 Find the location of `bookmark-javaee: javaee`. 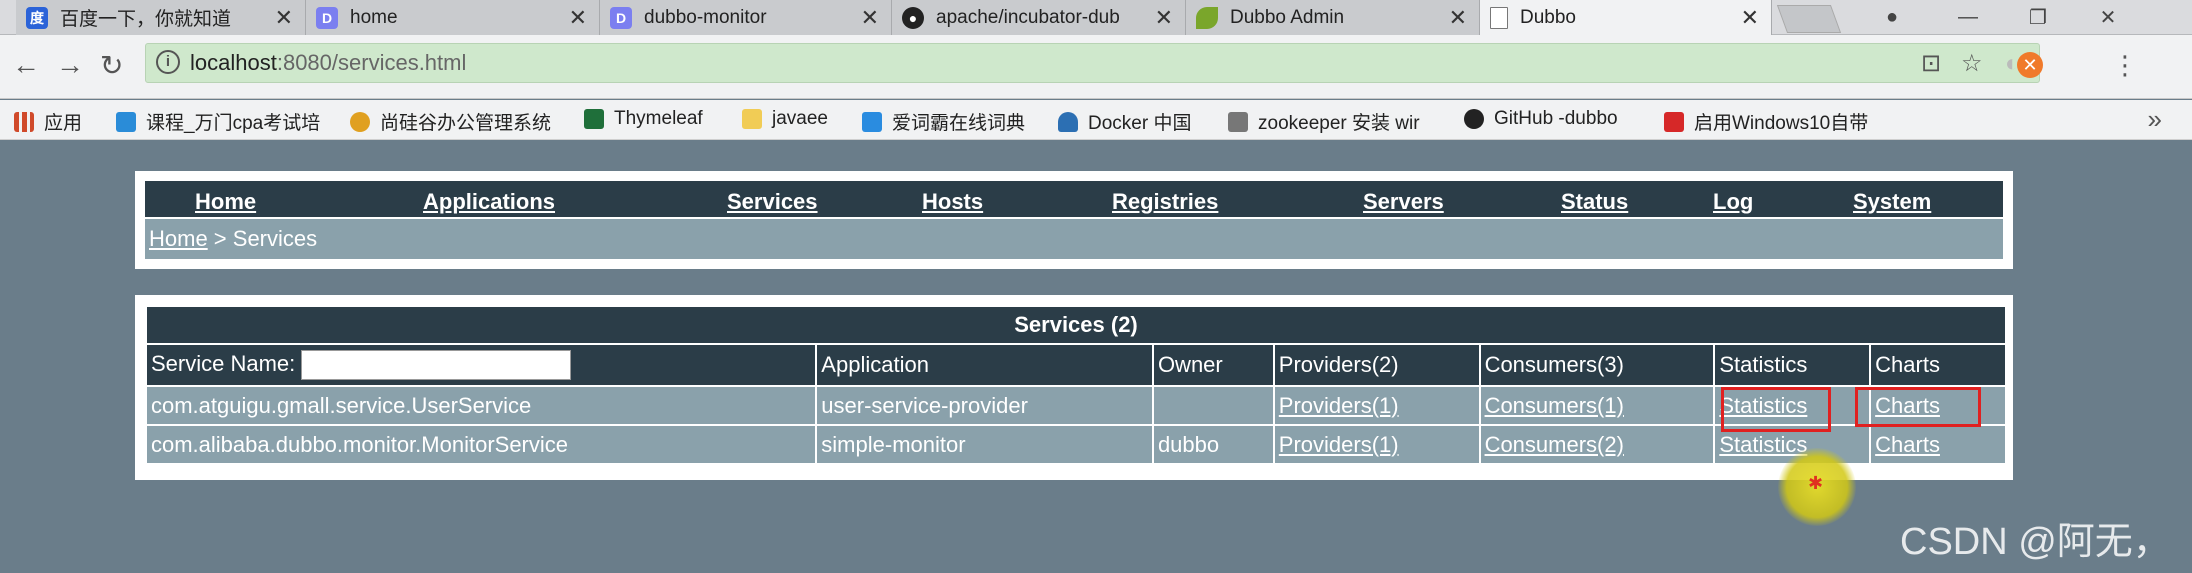

bookmark-javaee: javaee is located at coordinates (785, 119).